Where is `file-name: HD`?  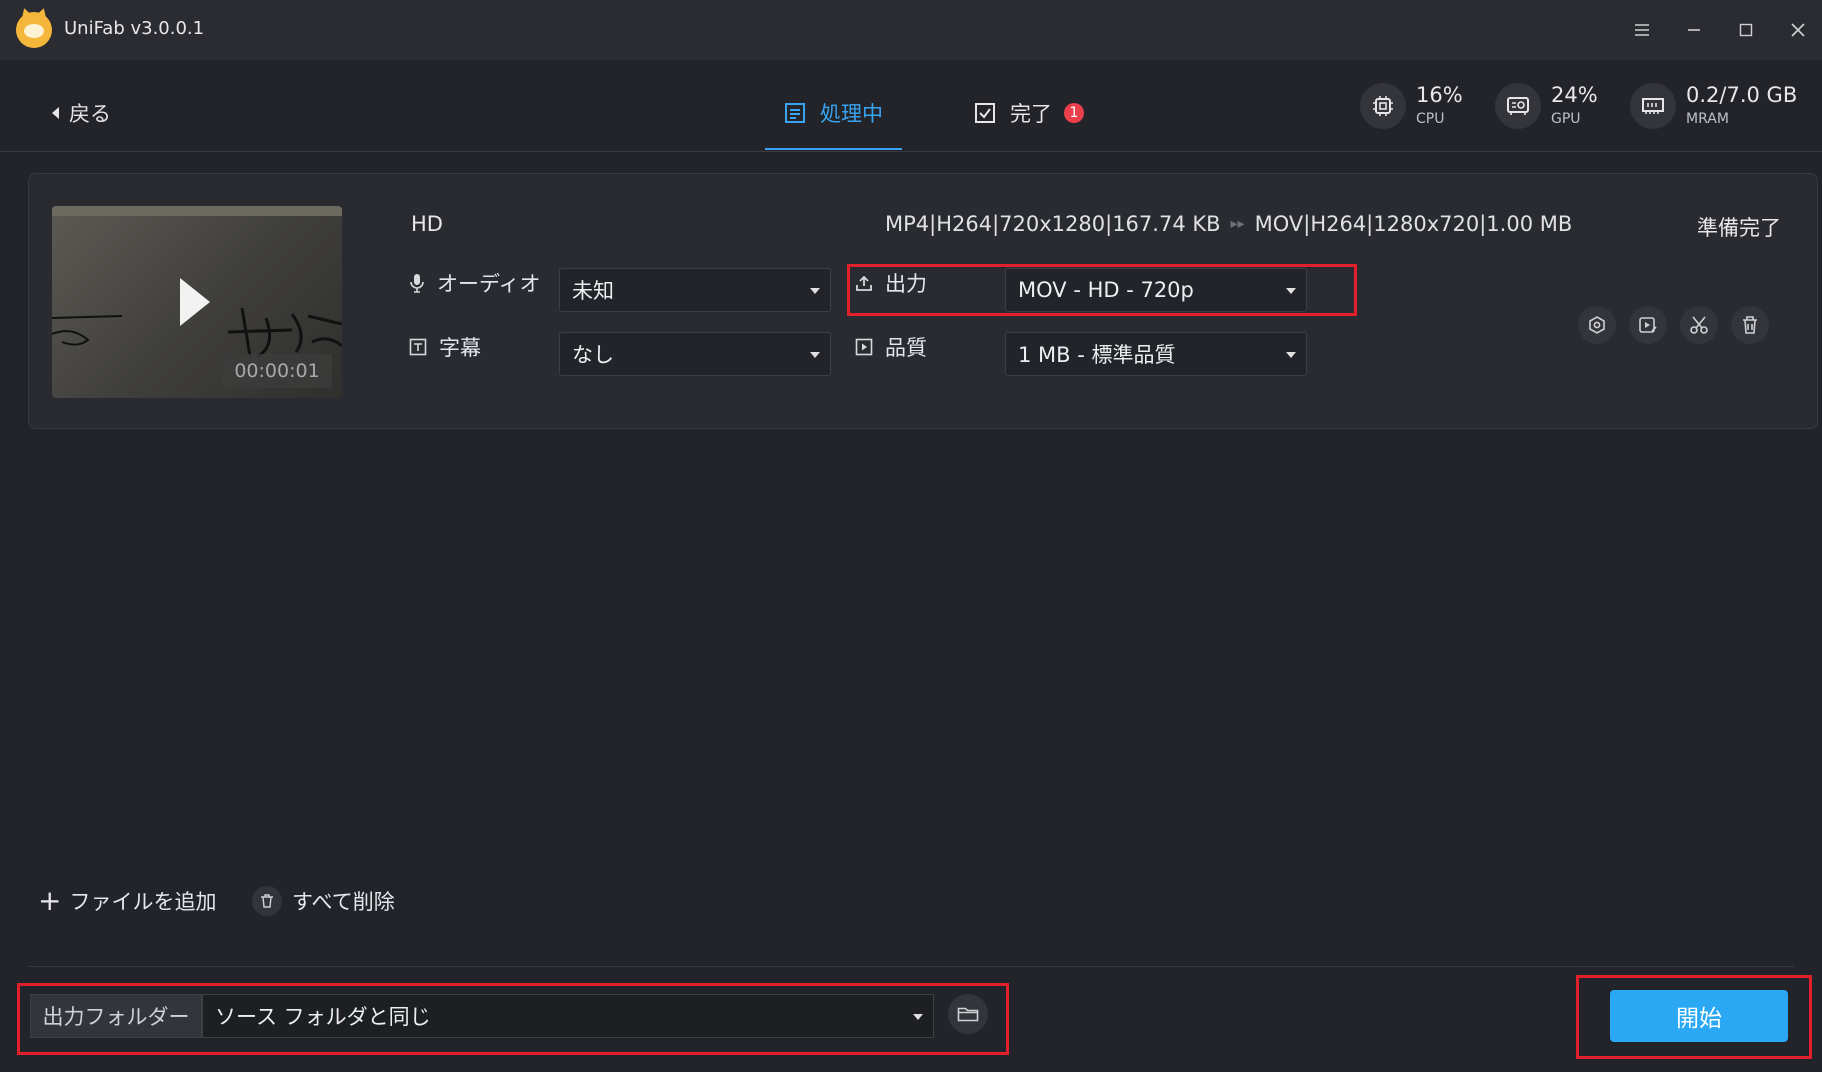
file-name: HD is located at coordinates (427, 224).